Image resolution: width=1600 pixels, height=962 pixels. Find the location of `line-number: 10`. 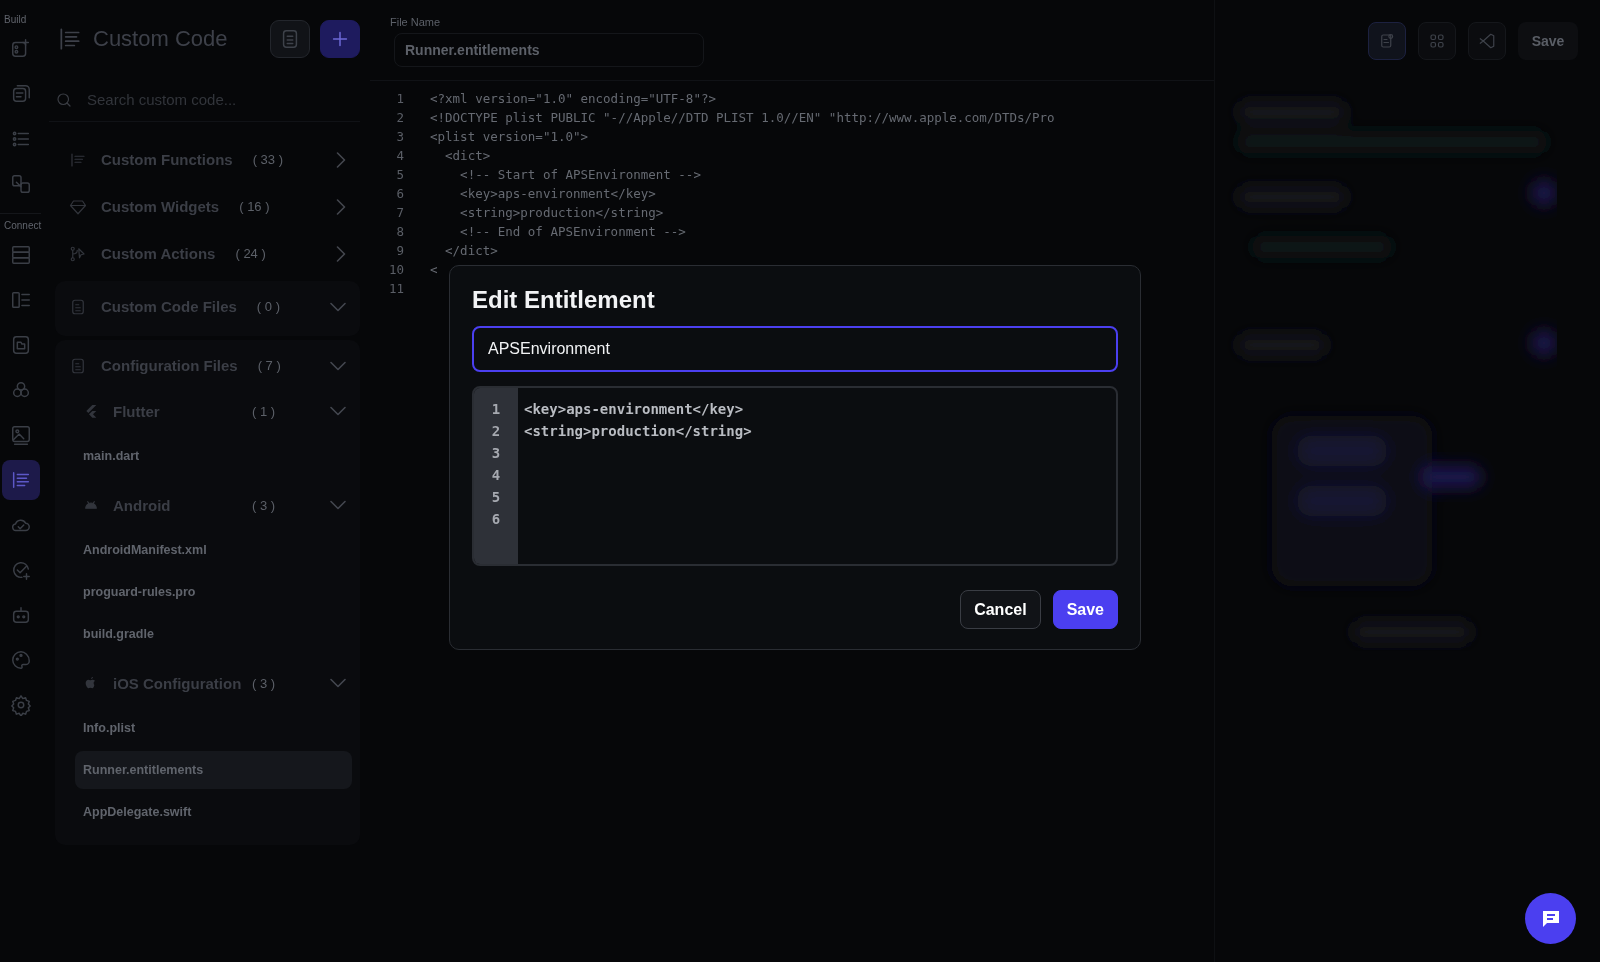

line-number: 10 is located at coordinates (395, 269).